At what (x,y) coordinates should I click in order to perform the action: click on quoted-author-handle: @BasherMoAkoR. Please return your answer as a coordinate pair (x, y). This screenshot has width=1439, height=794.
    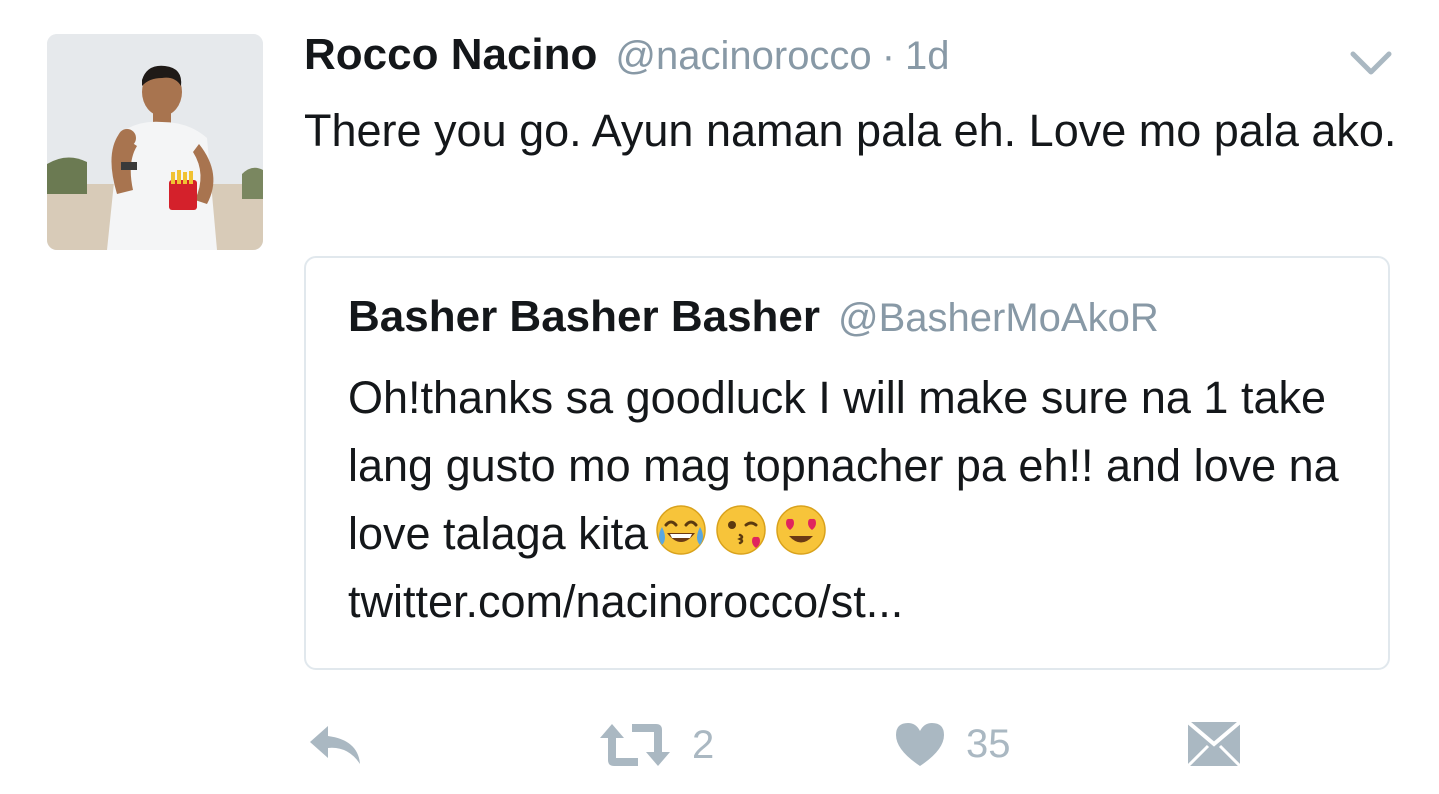
    Looking at the image, I should click on (998, 318).